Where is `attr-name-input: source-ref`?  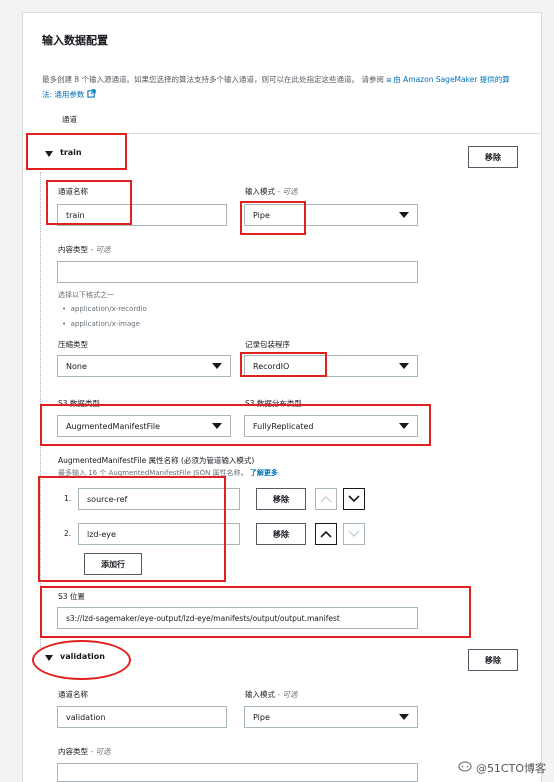 attr-name-input: source-ref is located at coordinates (159, 499).